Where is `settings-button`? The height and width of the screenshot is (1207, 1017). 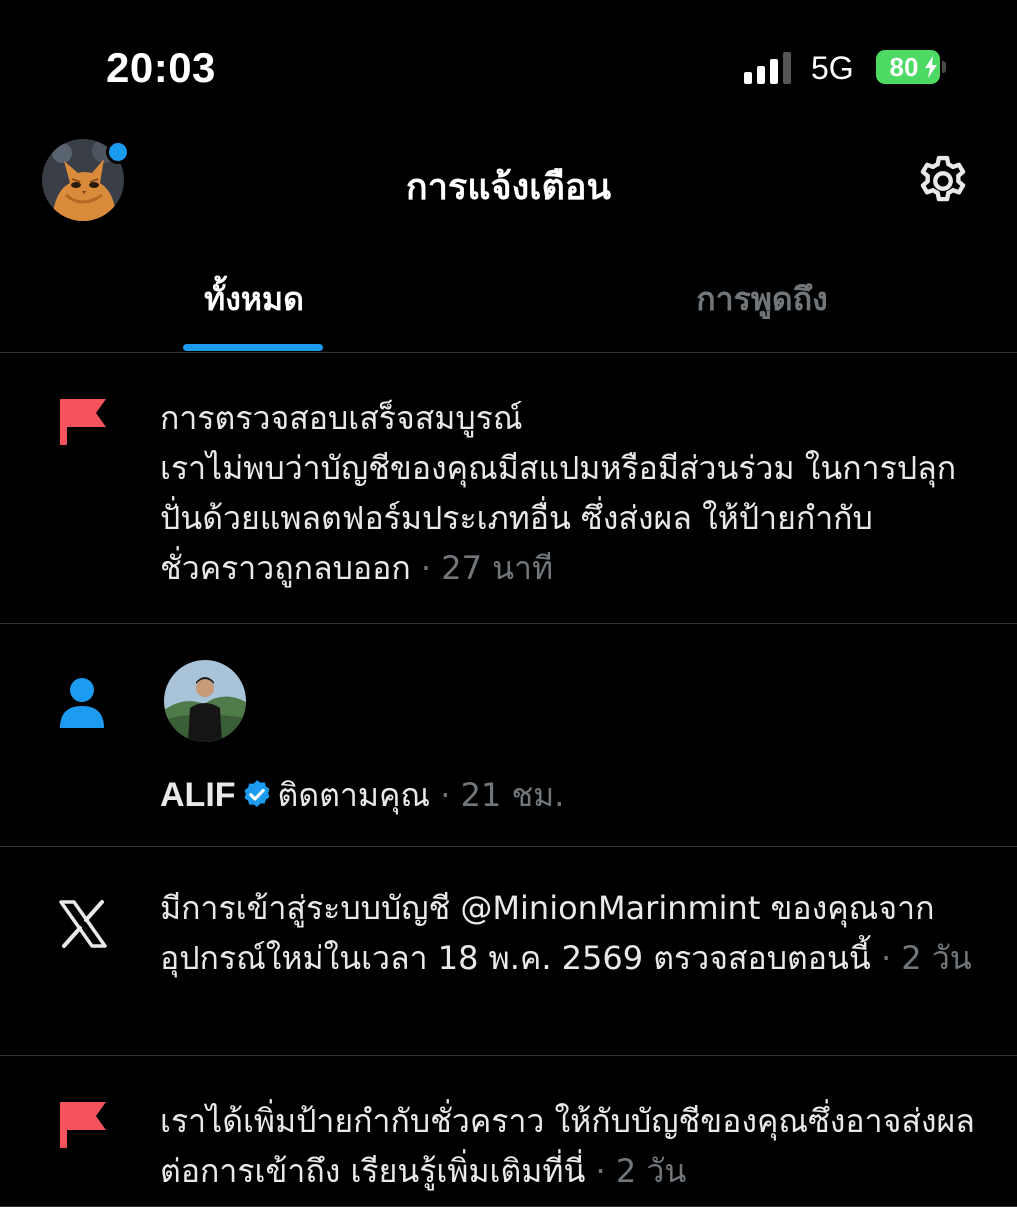
settings-button is located at coordinates (943, 181).